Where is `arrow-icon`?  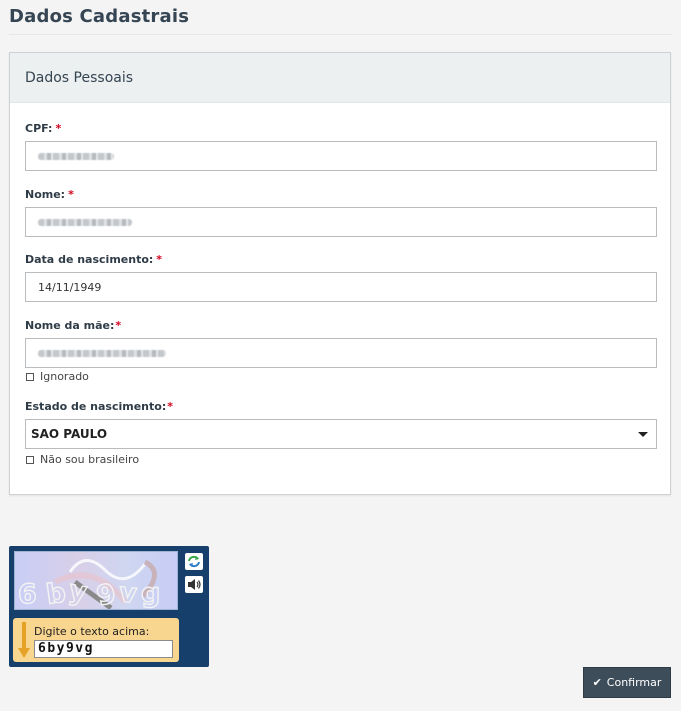 arrow-icon is located at coordinates (24, 640).